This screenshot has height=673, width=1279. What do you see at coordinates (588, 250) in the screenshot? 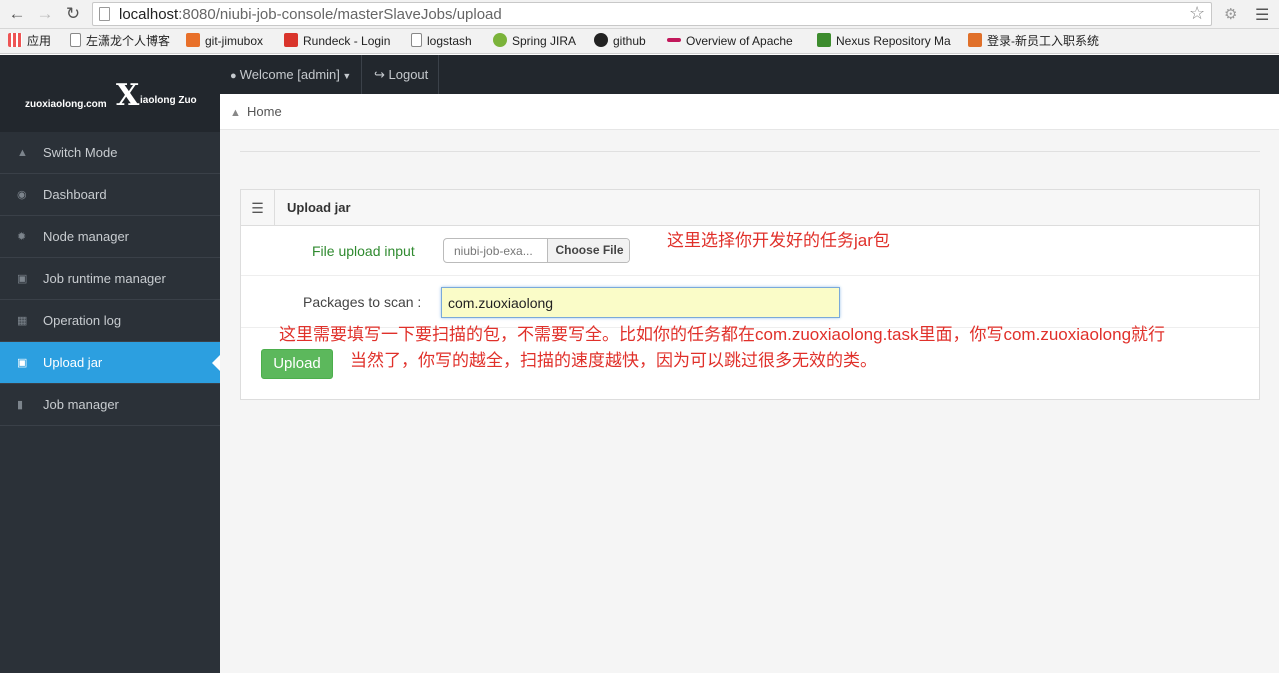
I see `choose-file-button: Choose File` at bounding box center [588, 250].